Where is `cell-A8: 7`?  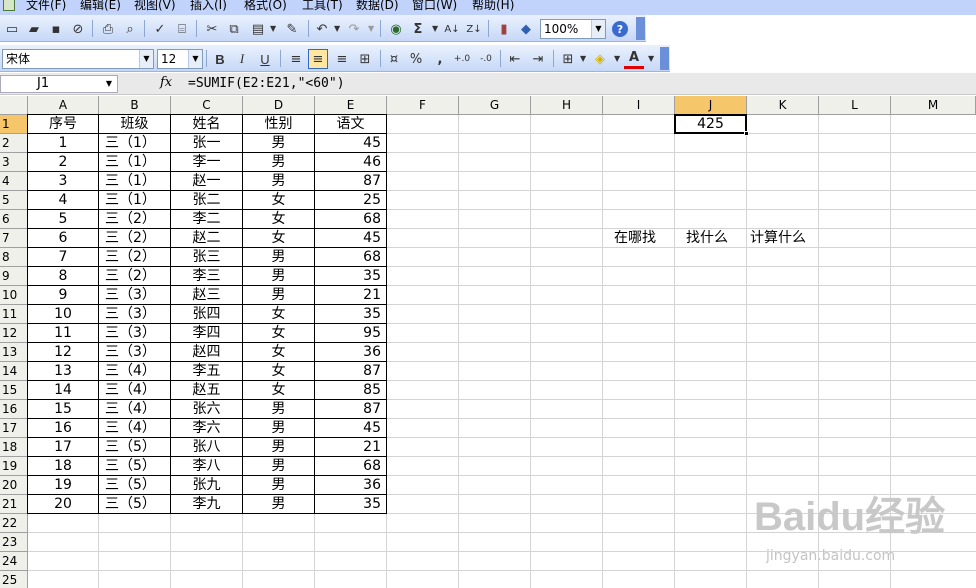 cell-A8: 7 is located at coordinates (63, 257).